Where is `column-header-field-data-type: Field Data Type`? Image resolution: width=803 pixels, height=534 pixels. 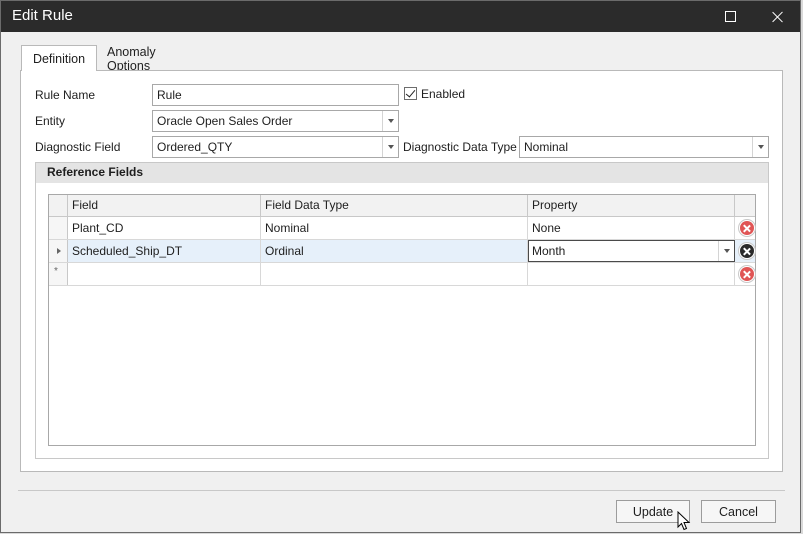 column-header-field-data-type: Field Data Type is located at coordinates (394, 206).